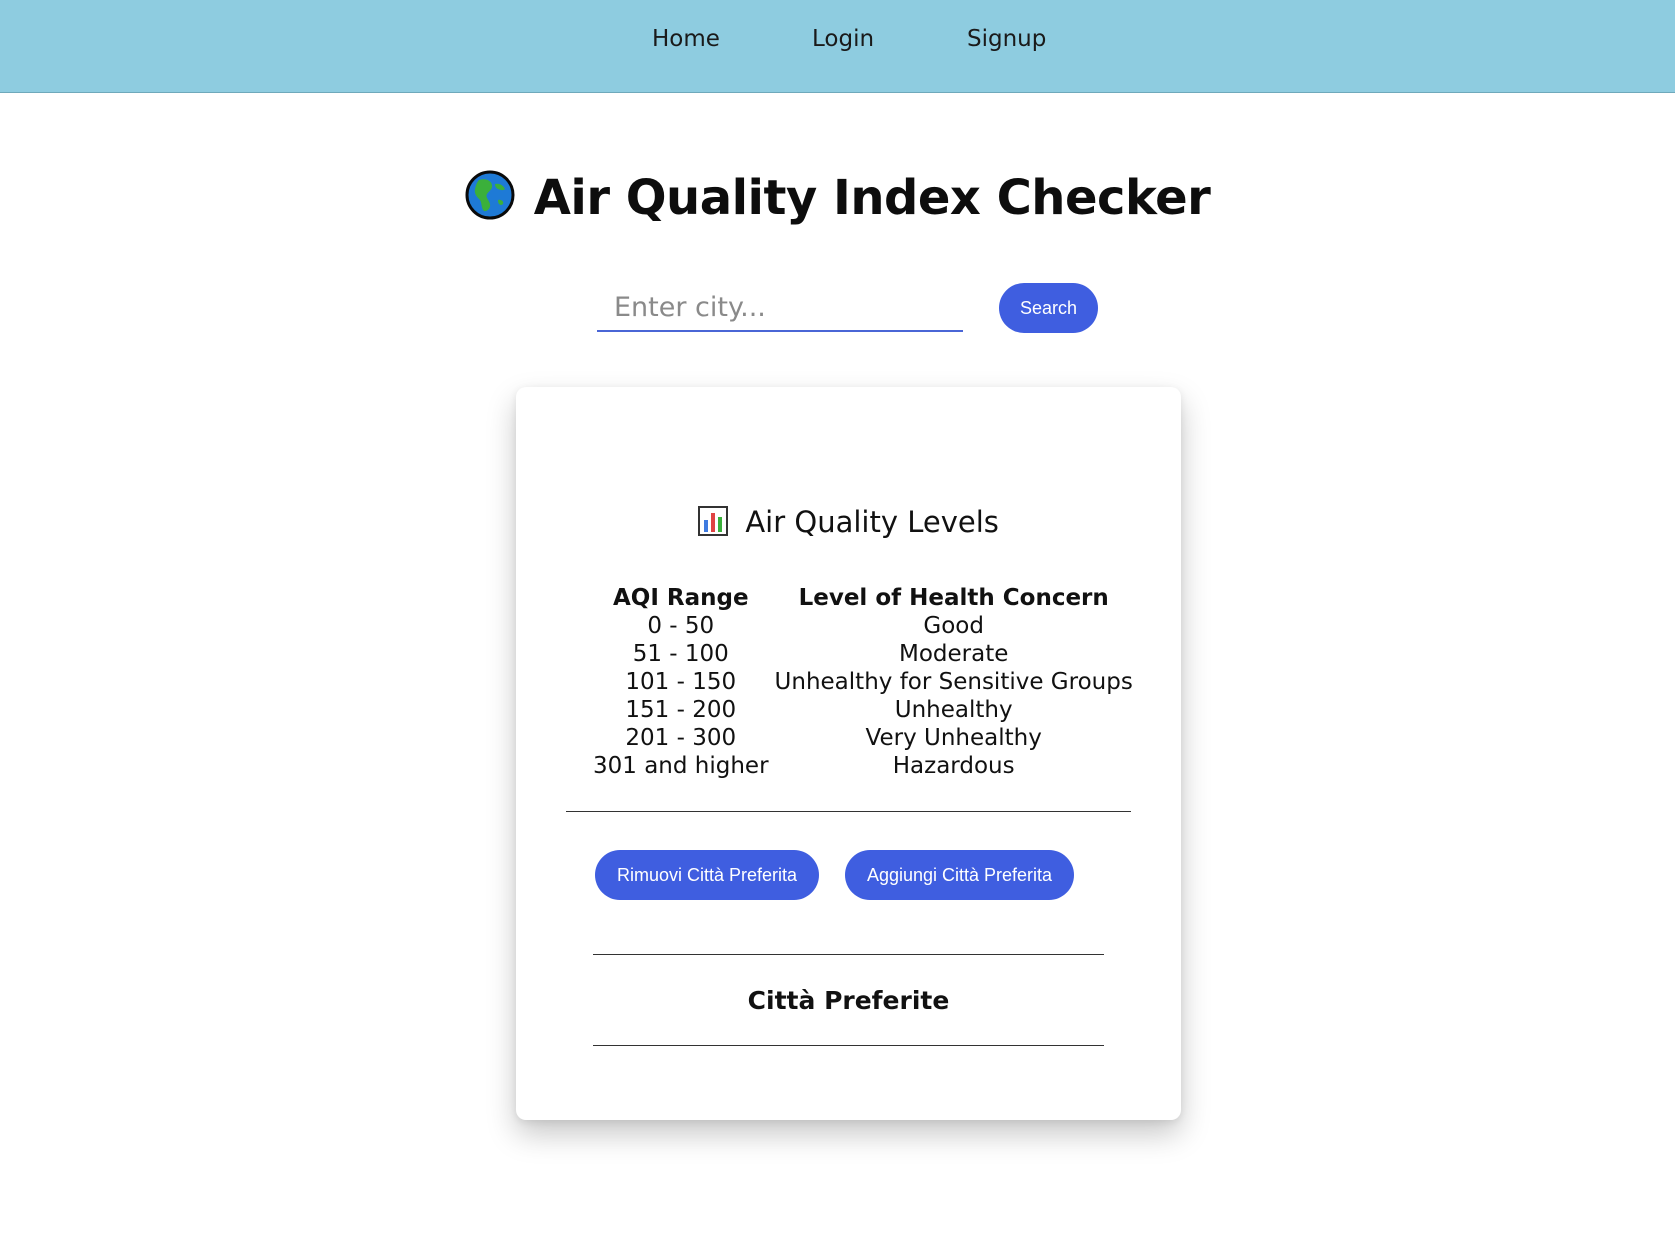  I want to click on health-concern-cell: Hazardous, so click(953, 766).